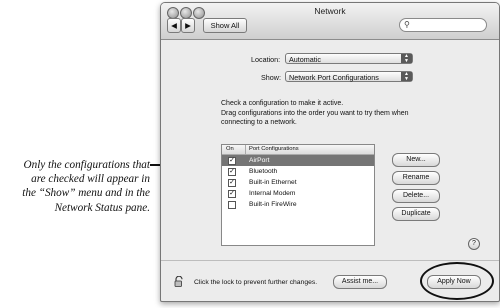 This screenshot has height=308, width=500. What do you see at coordinates (305, 59) in the screenshot?
I see `location-value: Automatic` at bounding box center [305, 59].